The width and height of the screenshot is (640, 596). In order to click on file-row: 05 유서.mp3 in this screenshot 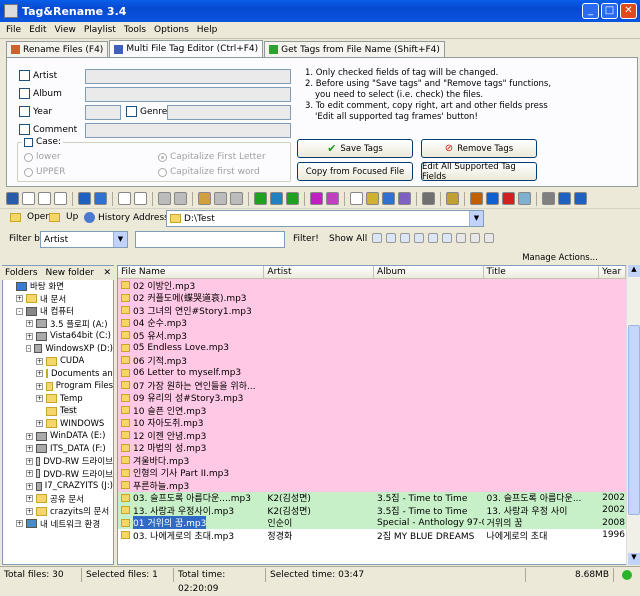, I will do `click(372, 335)`.